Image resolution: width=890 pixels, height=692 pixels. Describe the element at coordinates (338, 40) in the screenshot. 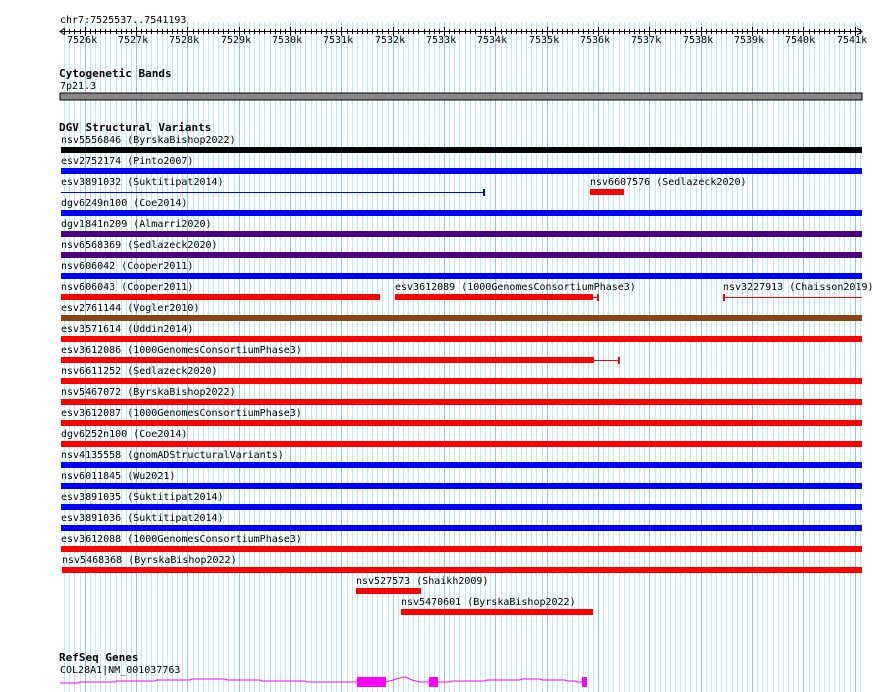

I see `ruler-tick-label: 7531k` at that location.